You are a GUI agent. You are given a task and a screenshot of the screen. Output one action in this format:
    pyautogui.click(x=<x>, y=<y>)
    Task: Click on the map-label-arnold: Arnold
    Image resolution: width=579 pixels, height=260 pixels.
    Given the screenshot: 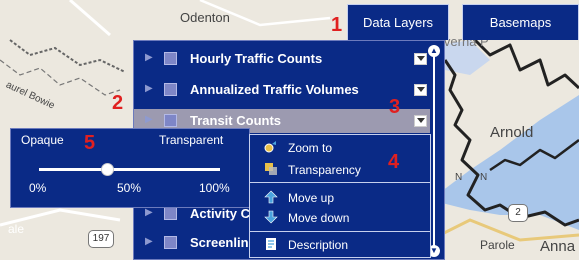 What is the action you would take?
    pyautogui.click(x=512, y=132)
    